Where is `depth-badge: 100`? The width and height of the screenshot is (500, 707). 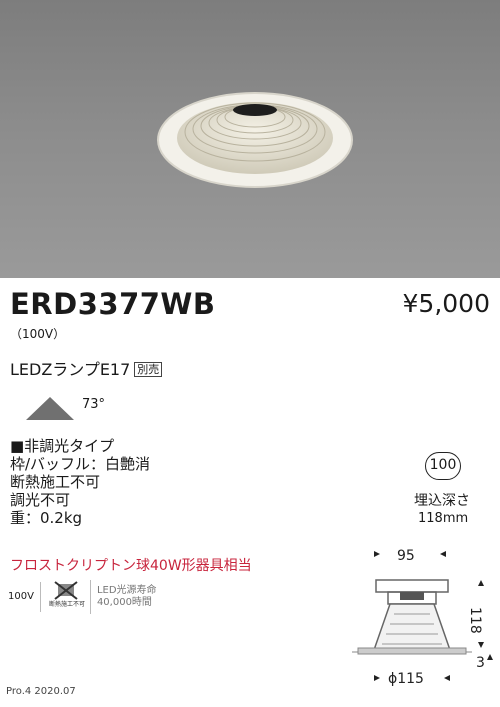
depth-badge: 100 is located at coordinates (443, 466).